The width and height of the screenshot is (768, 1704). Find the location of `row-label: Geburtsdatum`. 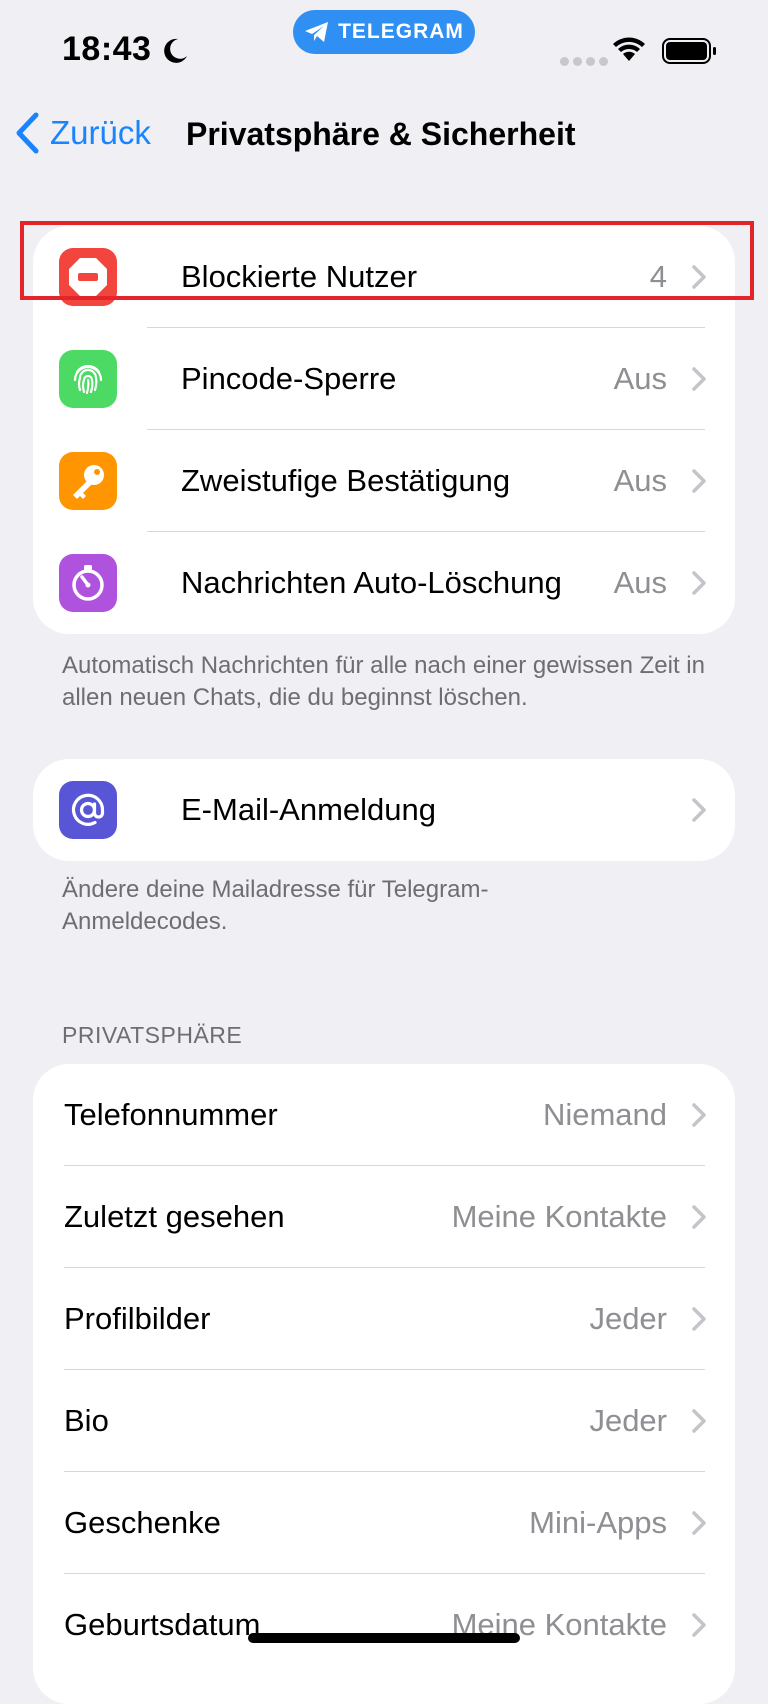

row-label: Geburtsdatum is located at coordinates (162, 1624).